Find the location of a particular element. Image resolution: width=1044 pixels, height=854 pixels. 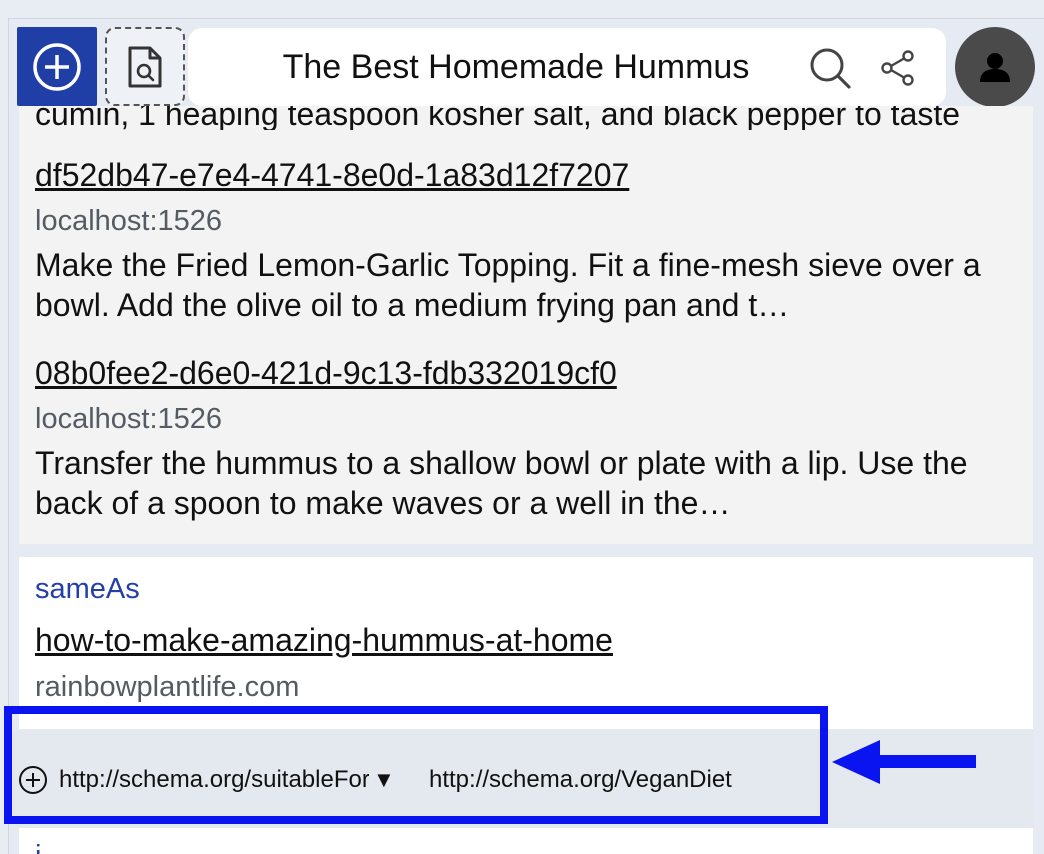

next-card-label: i is located at coordinates (38, 847).